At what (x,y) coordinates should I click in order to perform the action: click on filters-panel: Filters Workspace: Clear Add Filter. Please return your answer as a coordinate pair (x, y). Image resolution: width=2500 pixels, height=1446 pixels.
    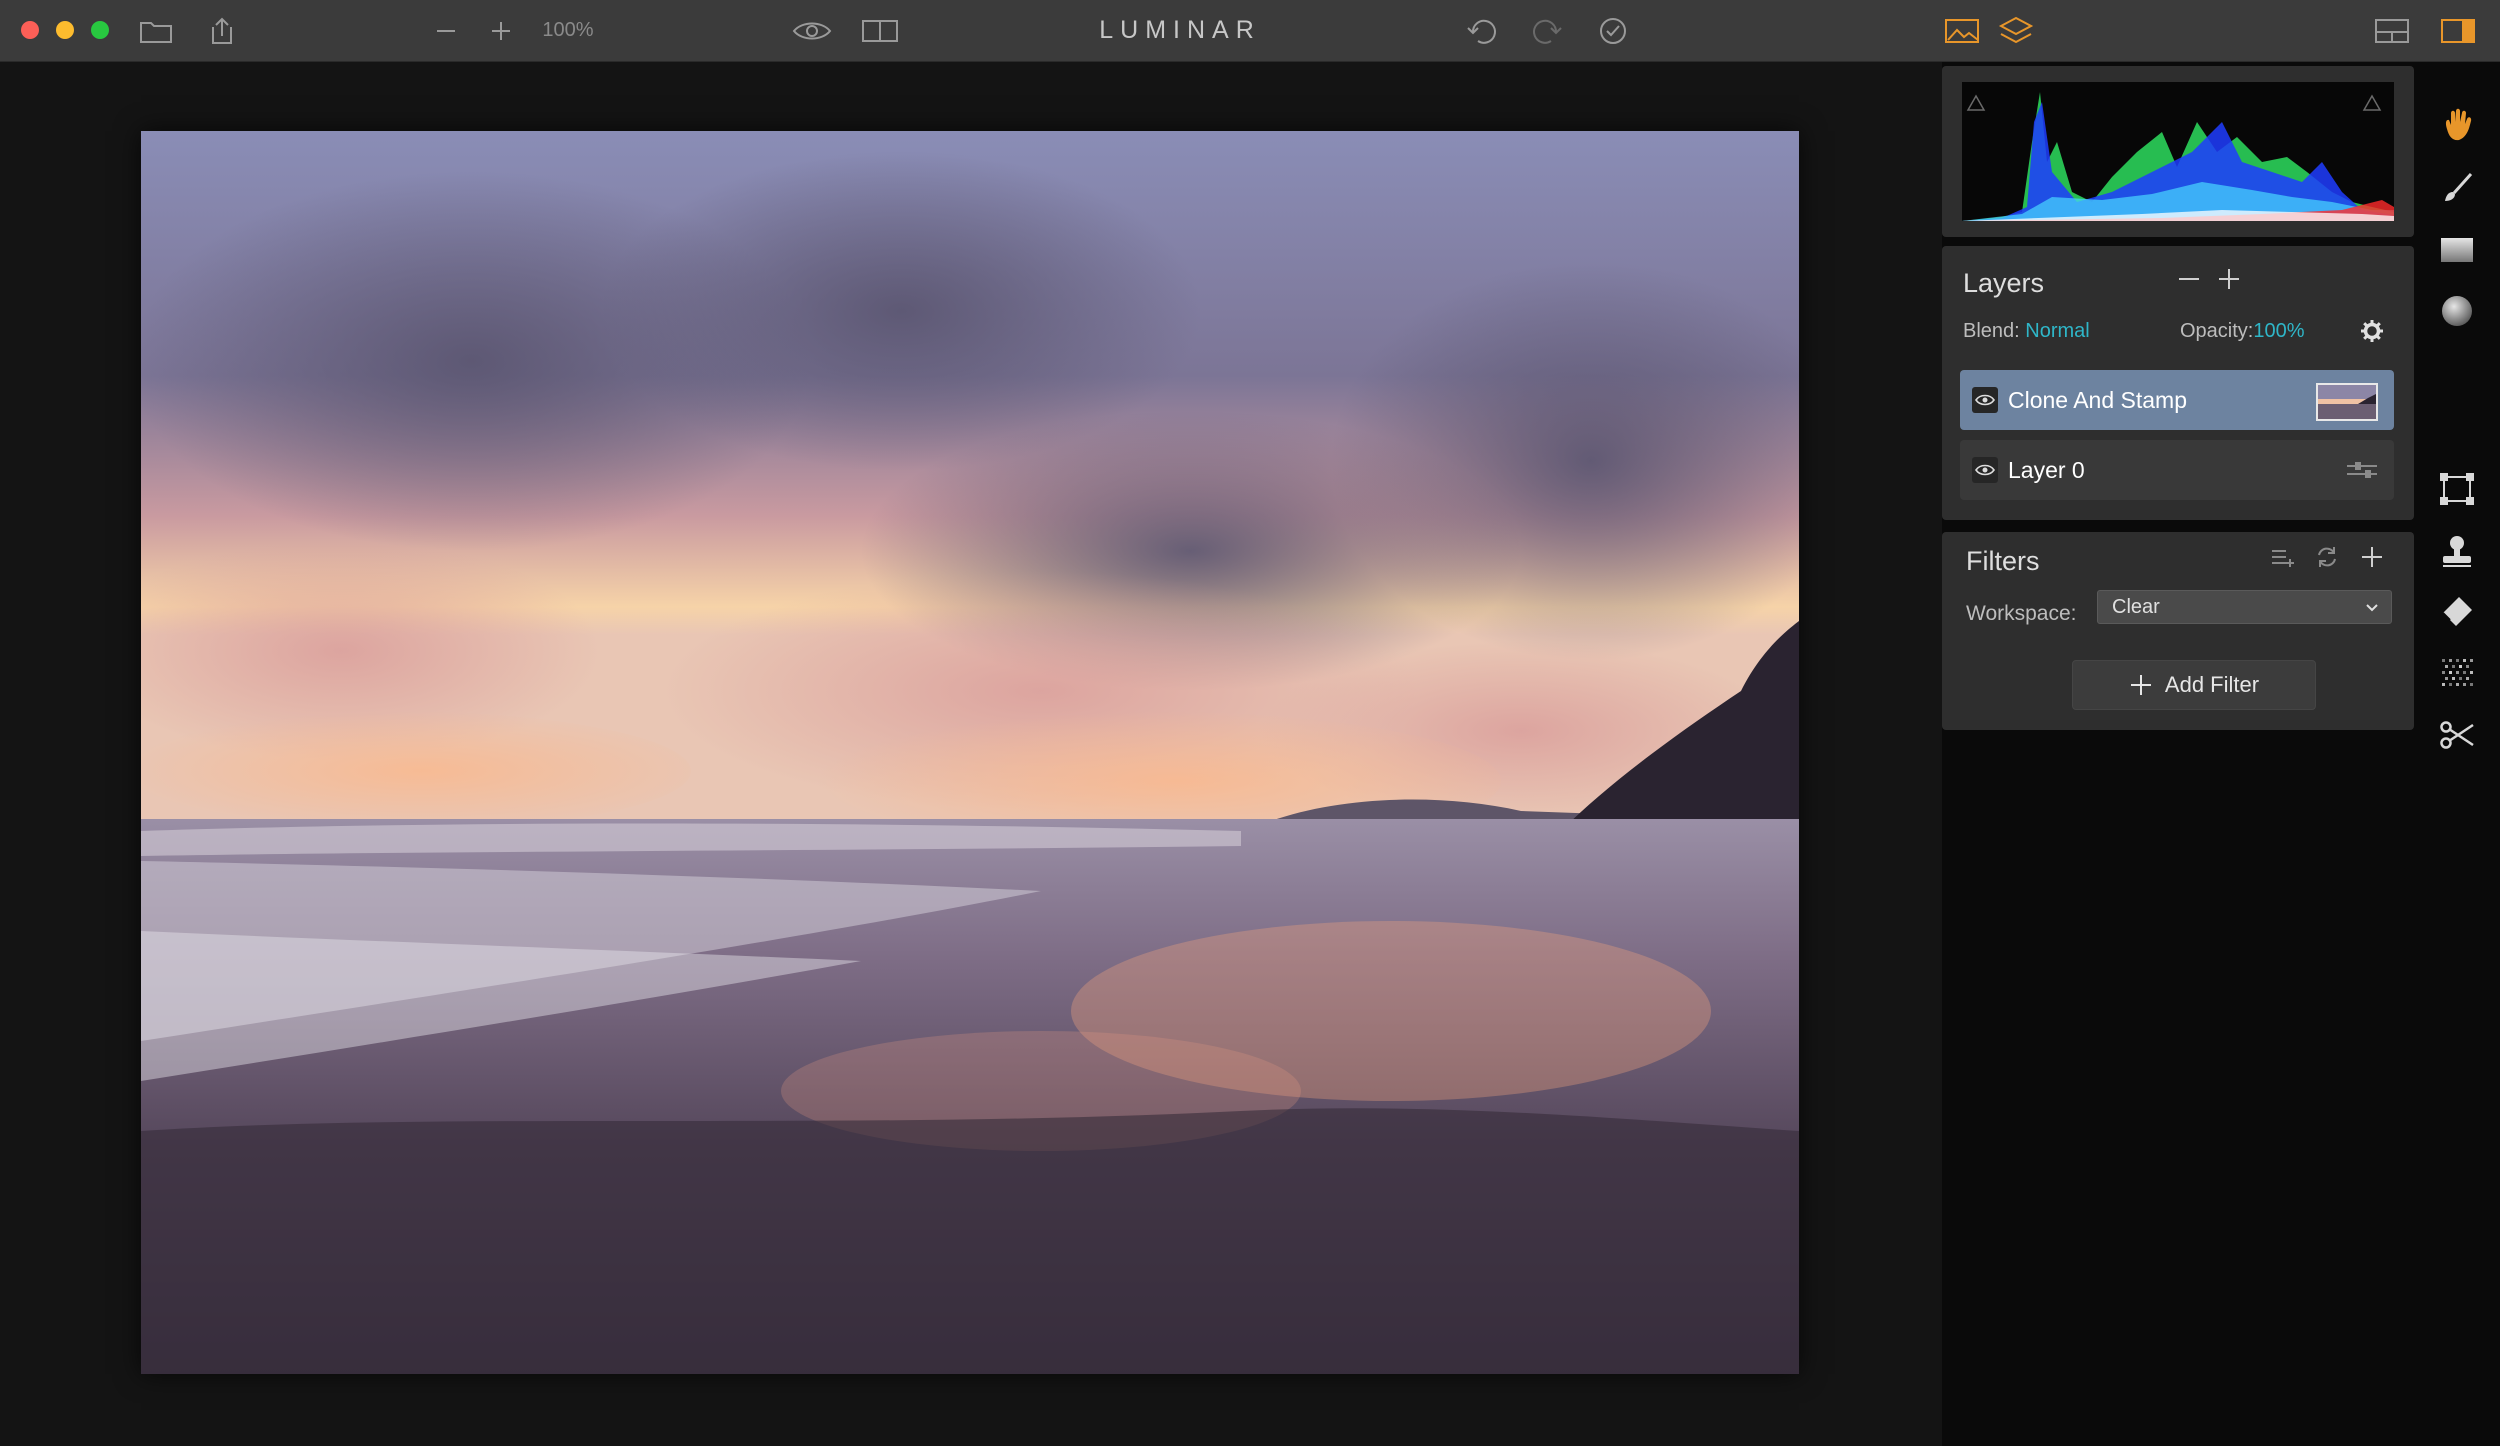
    Looking at the image, I should click on (2178, 631).